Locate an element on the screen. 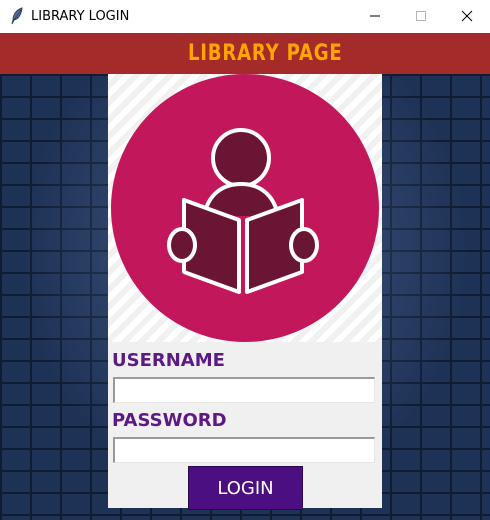  page-title: LIBRARY PAGE is located at coordinates (265, 53).